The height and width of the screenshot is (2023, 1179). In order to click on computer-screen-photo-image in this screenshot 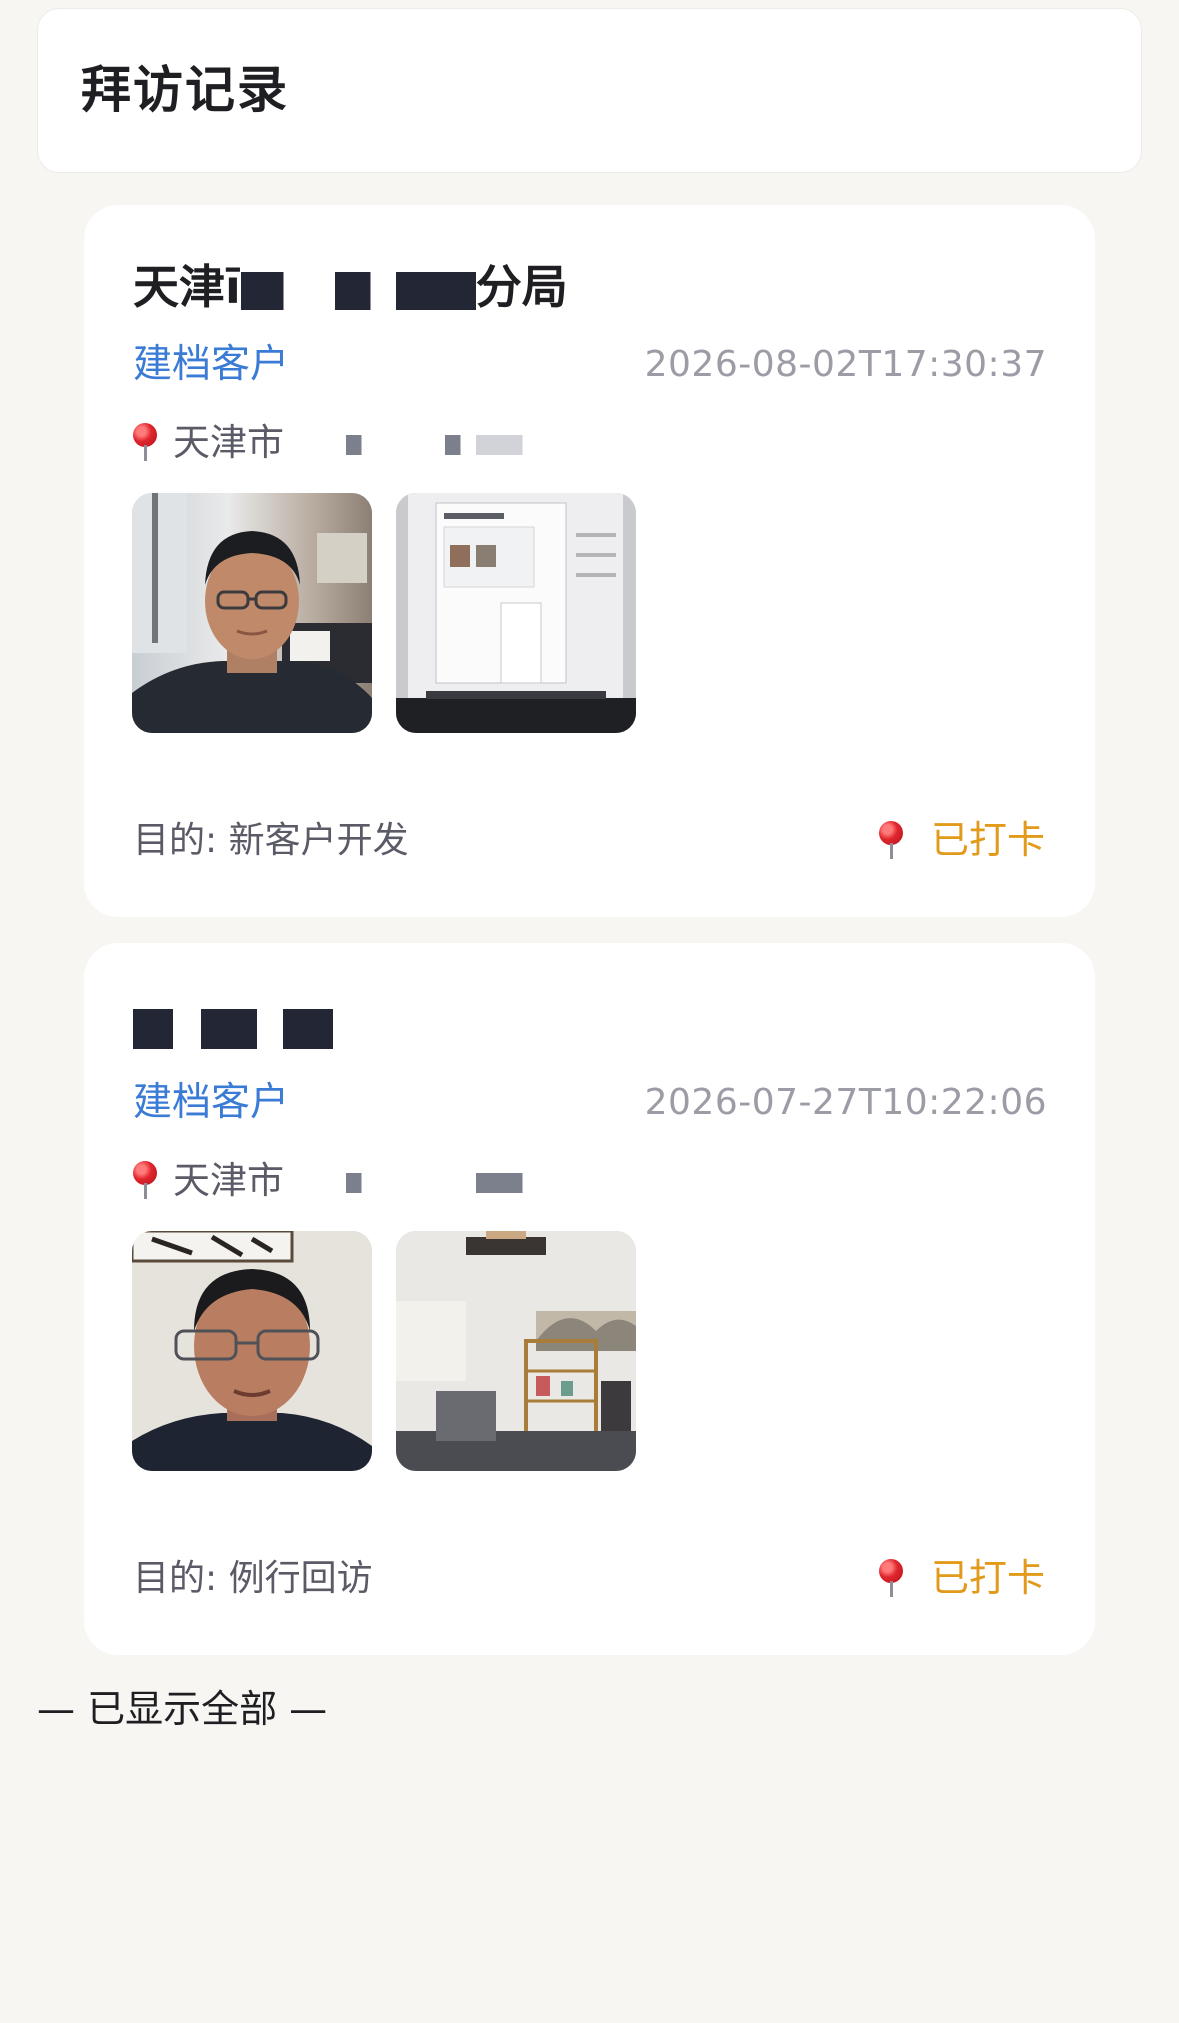, I will do `click(516, 613)`.